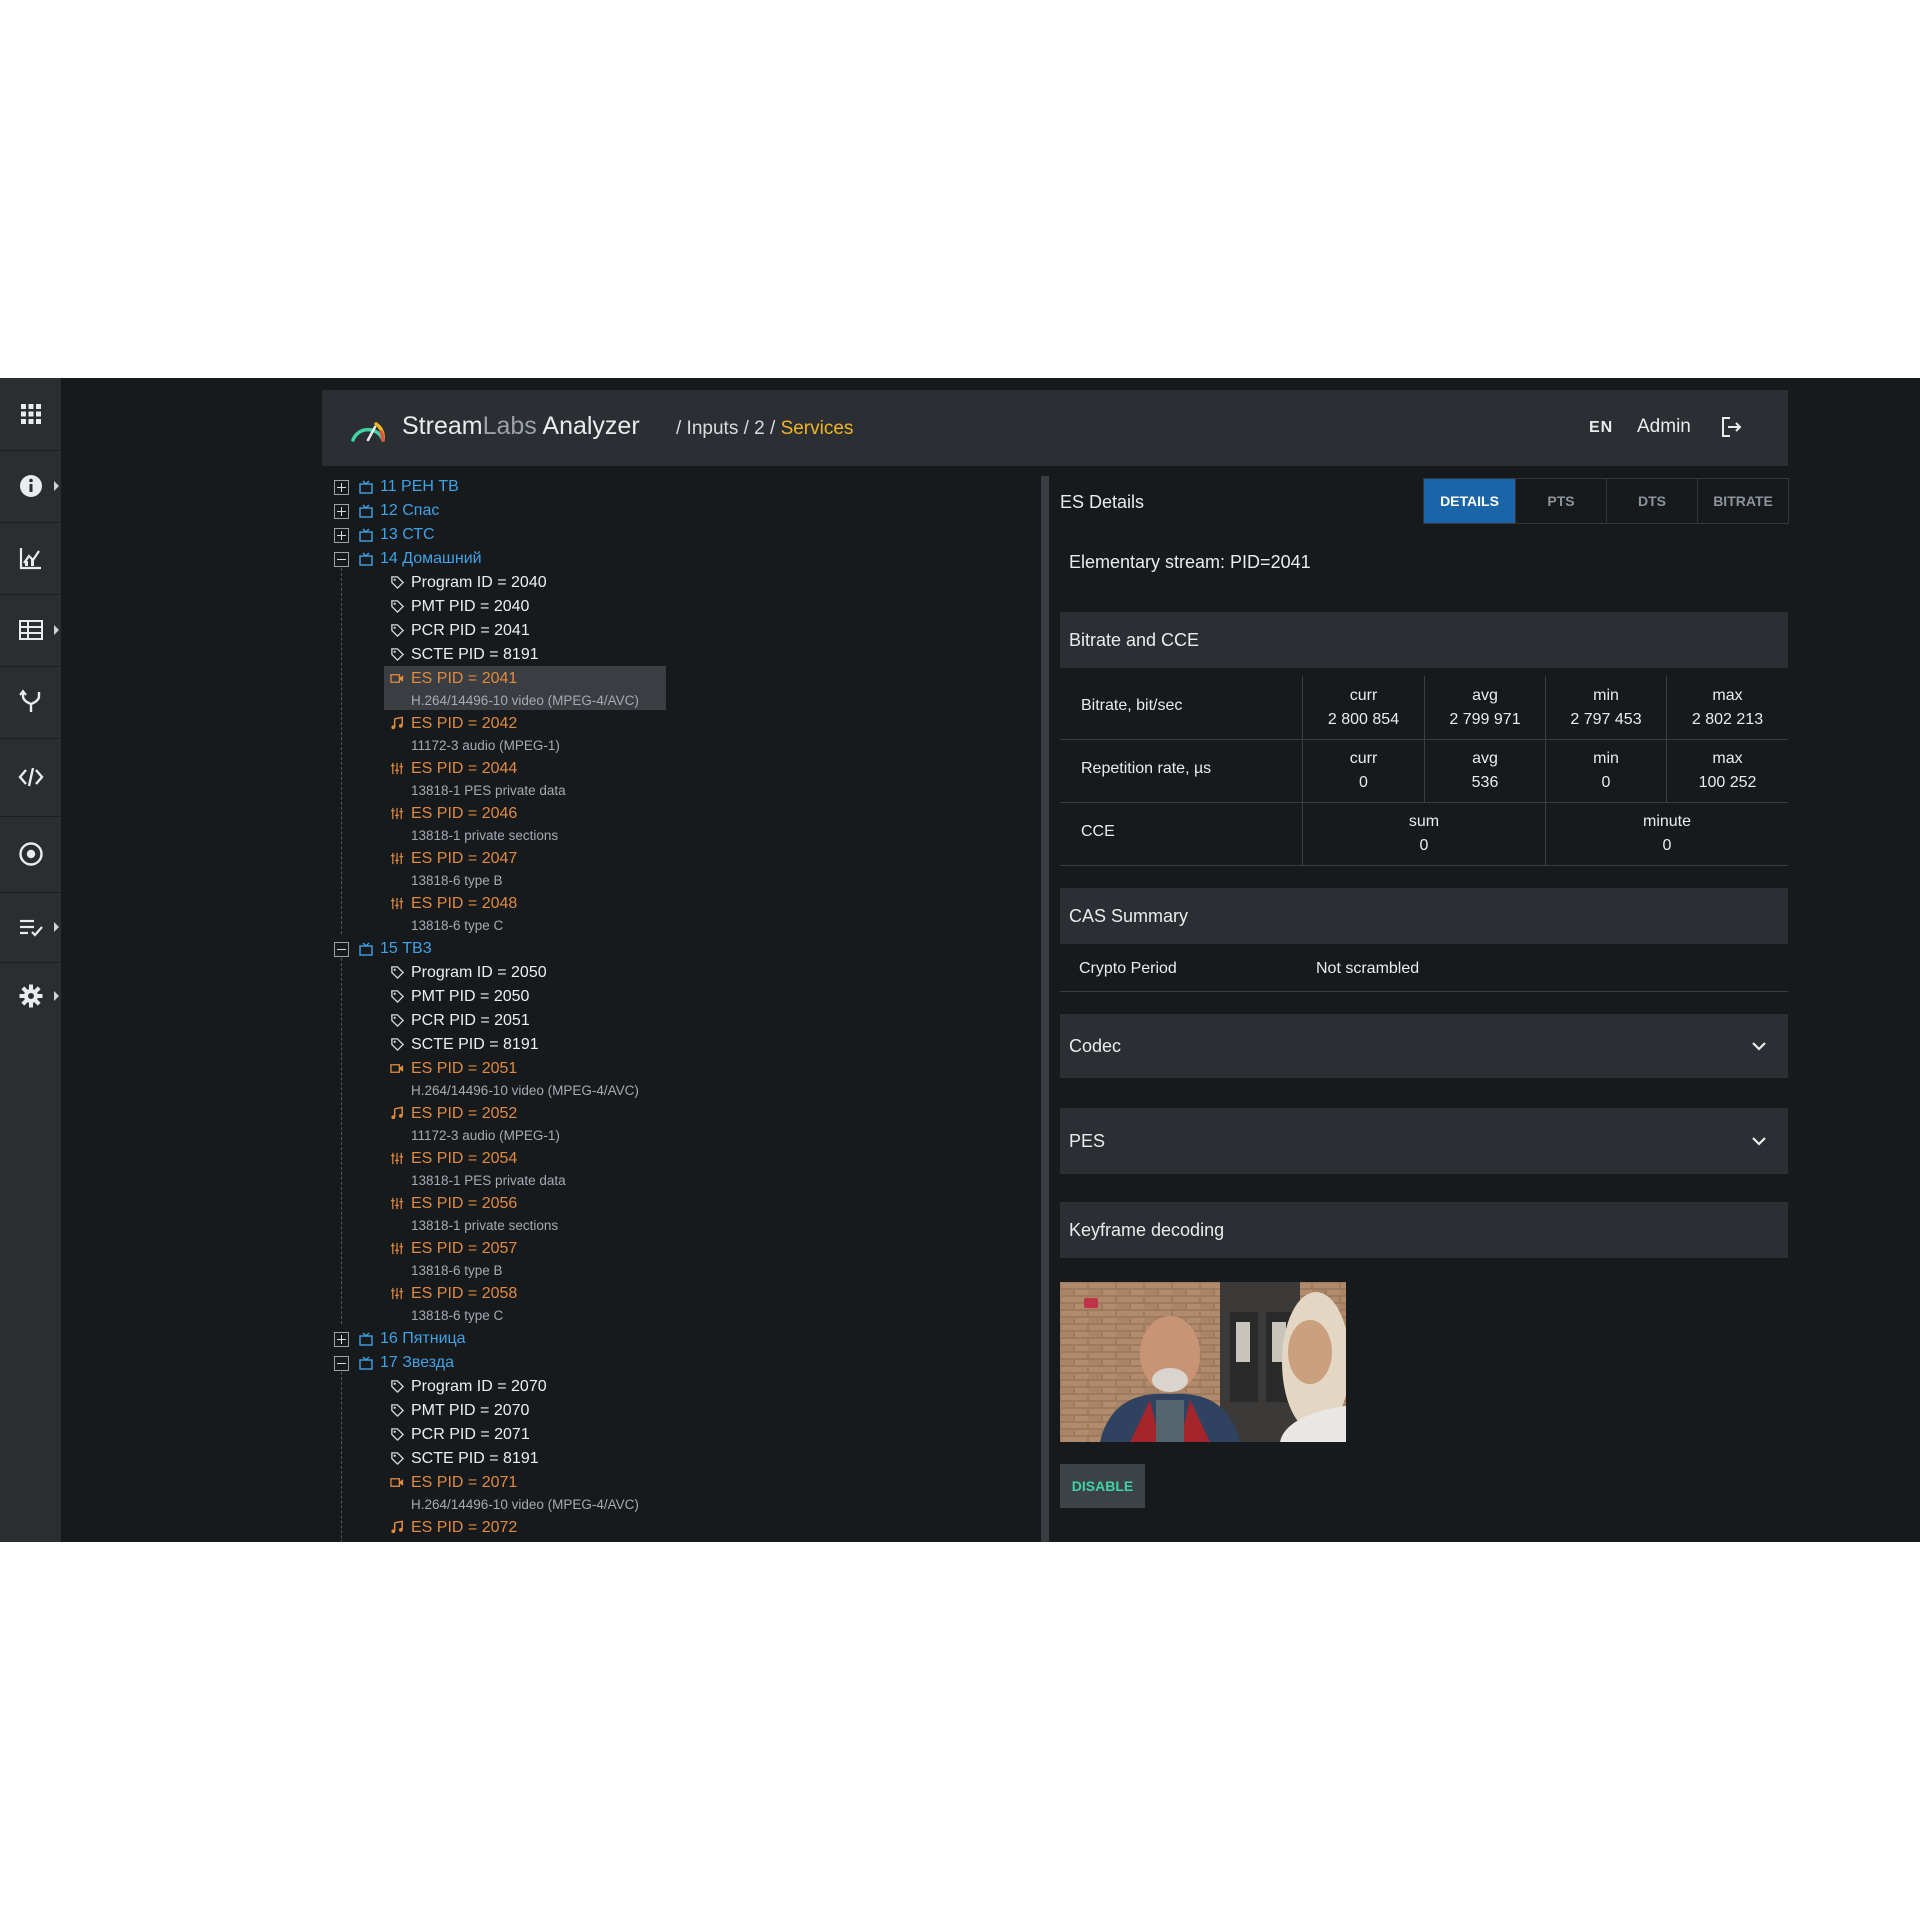 This screenshot has width=1920, height=1920. What do you see at coordinates (472, 559) in the screenshot?
I see `tree-service-node: 14 Домашний` at bounding box center [472, 559].